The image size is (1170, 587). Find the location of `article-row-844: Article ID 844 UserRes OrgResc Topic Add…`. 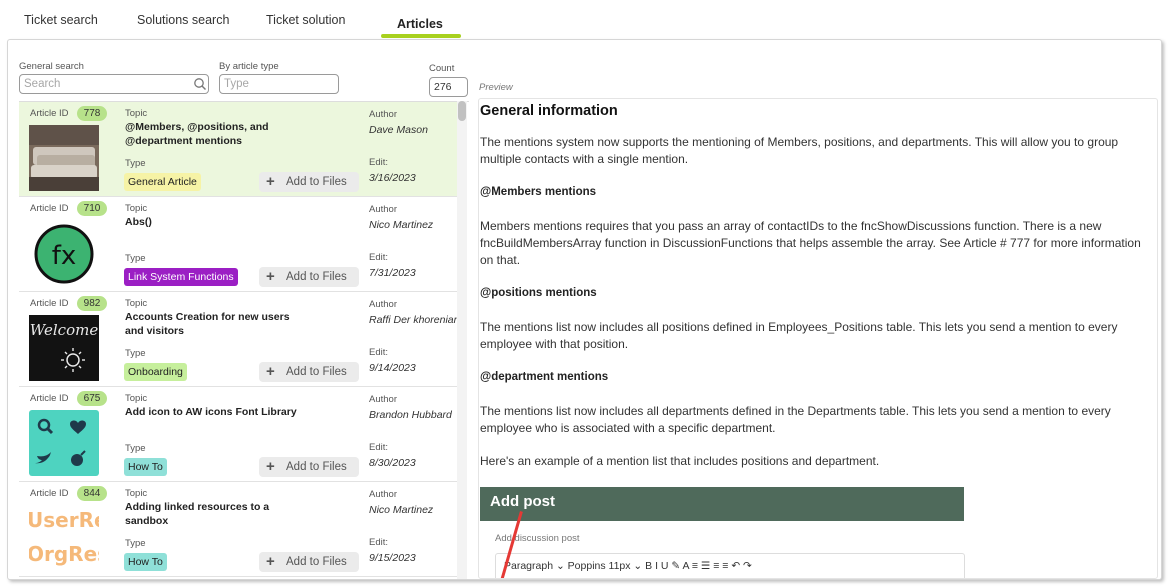

article-row-844: Article ID 844 UserRes OrgResc Topic Add… is located at coordinates (239, 529).